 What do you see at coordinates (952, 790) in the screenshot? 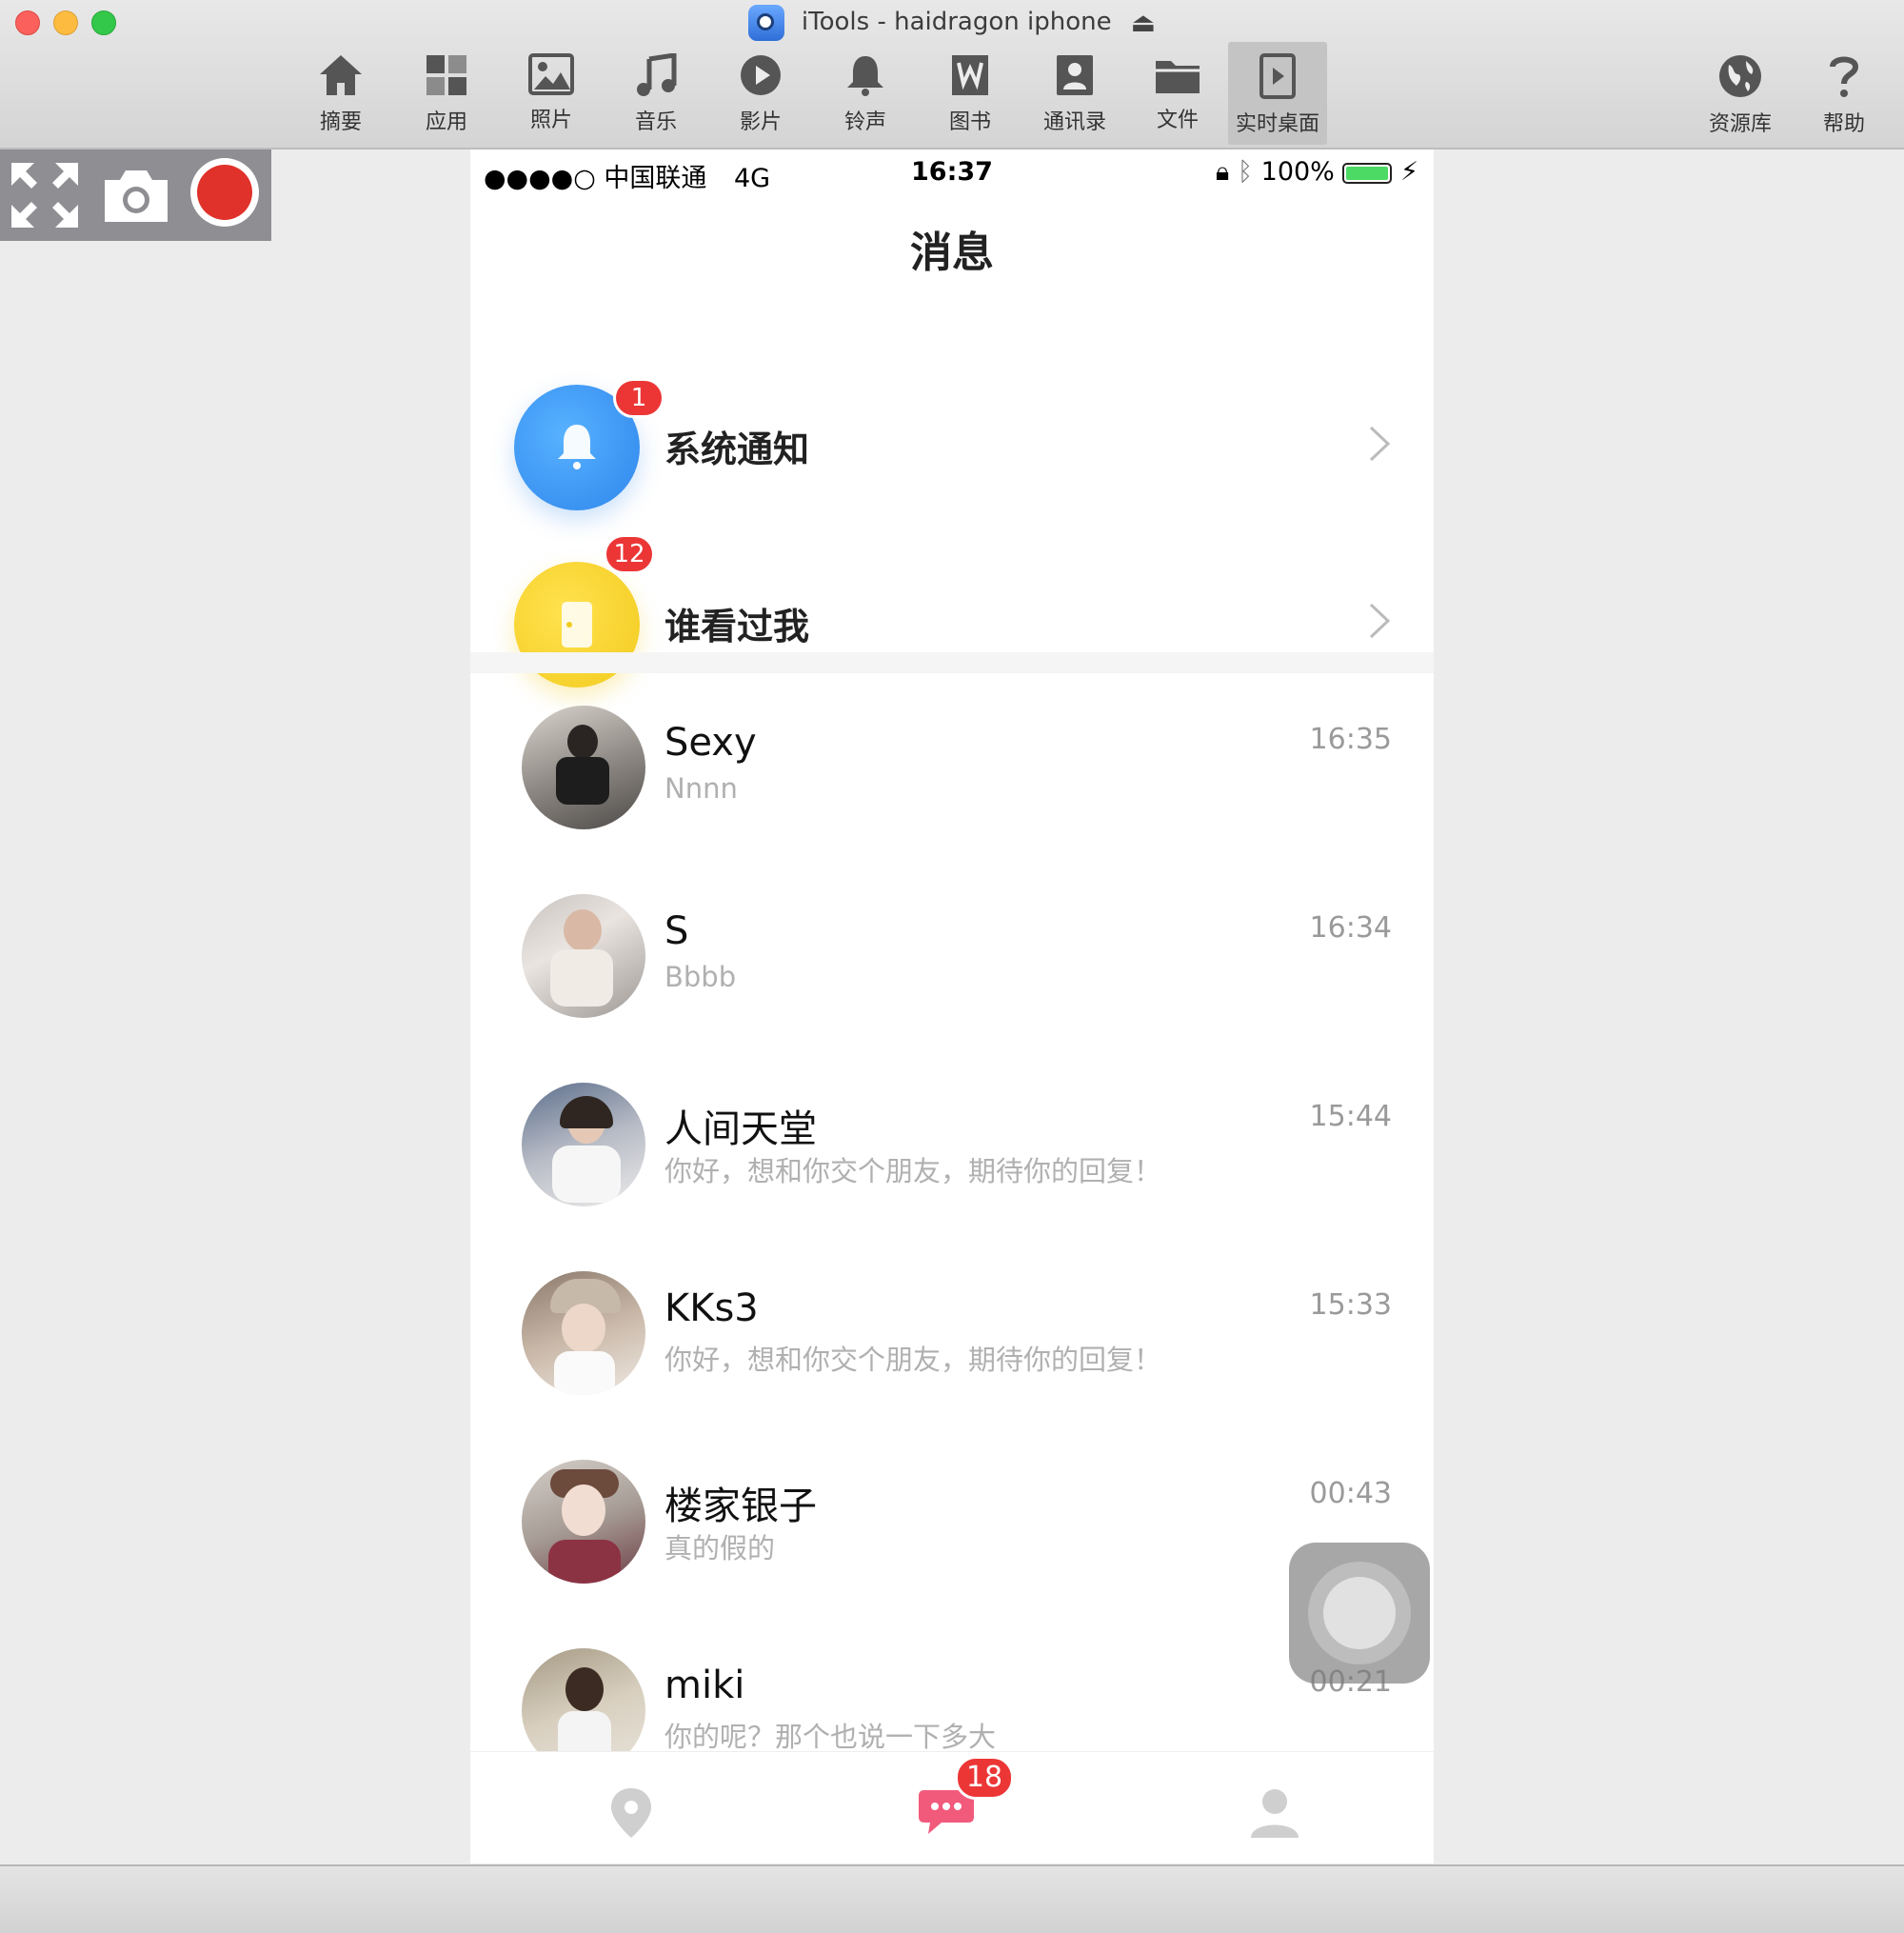
I see `conversation-item: Sexy Nnnn 16:35` at bounding box center [952, 790].